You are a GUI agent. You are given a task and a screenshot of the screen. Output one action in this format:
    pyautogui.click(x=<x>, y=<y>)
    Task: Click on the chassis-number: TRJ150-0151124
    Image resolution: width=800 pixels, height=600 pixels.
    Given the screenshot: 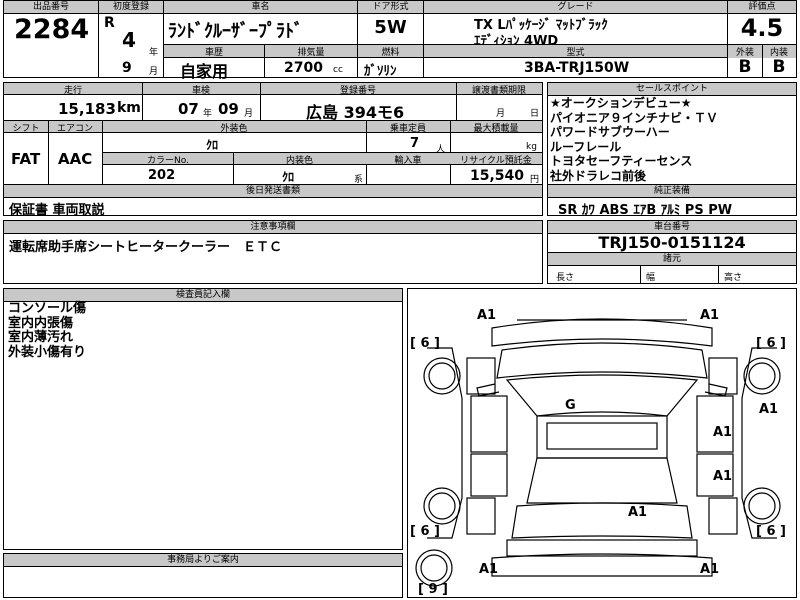 What is the action you would take?
    pyautogui.click(x=672, y=242)
    